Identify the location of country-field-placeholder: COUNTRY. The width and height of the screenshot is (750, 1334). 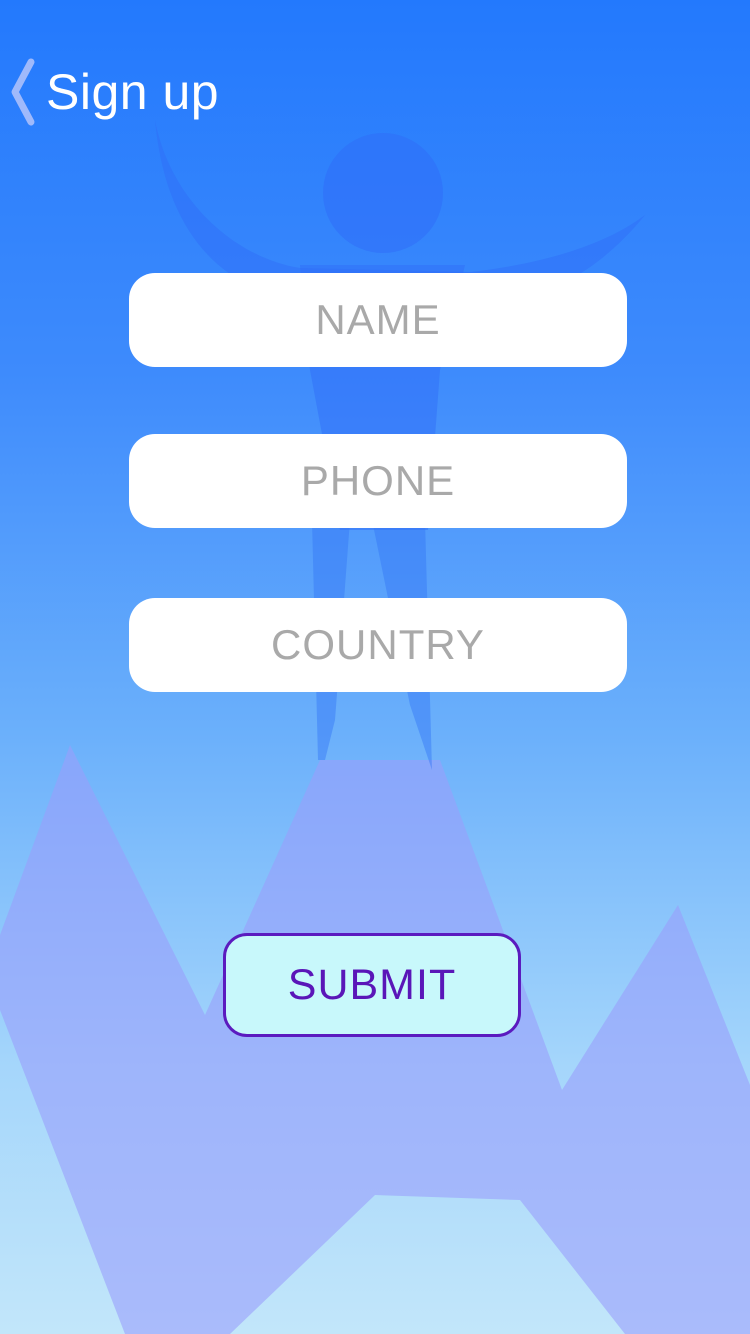
(378, 644).